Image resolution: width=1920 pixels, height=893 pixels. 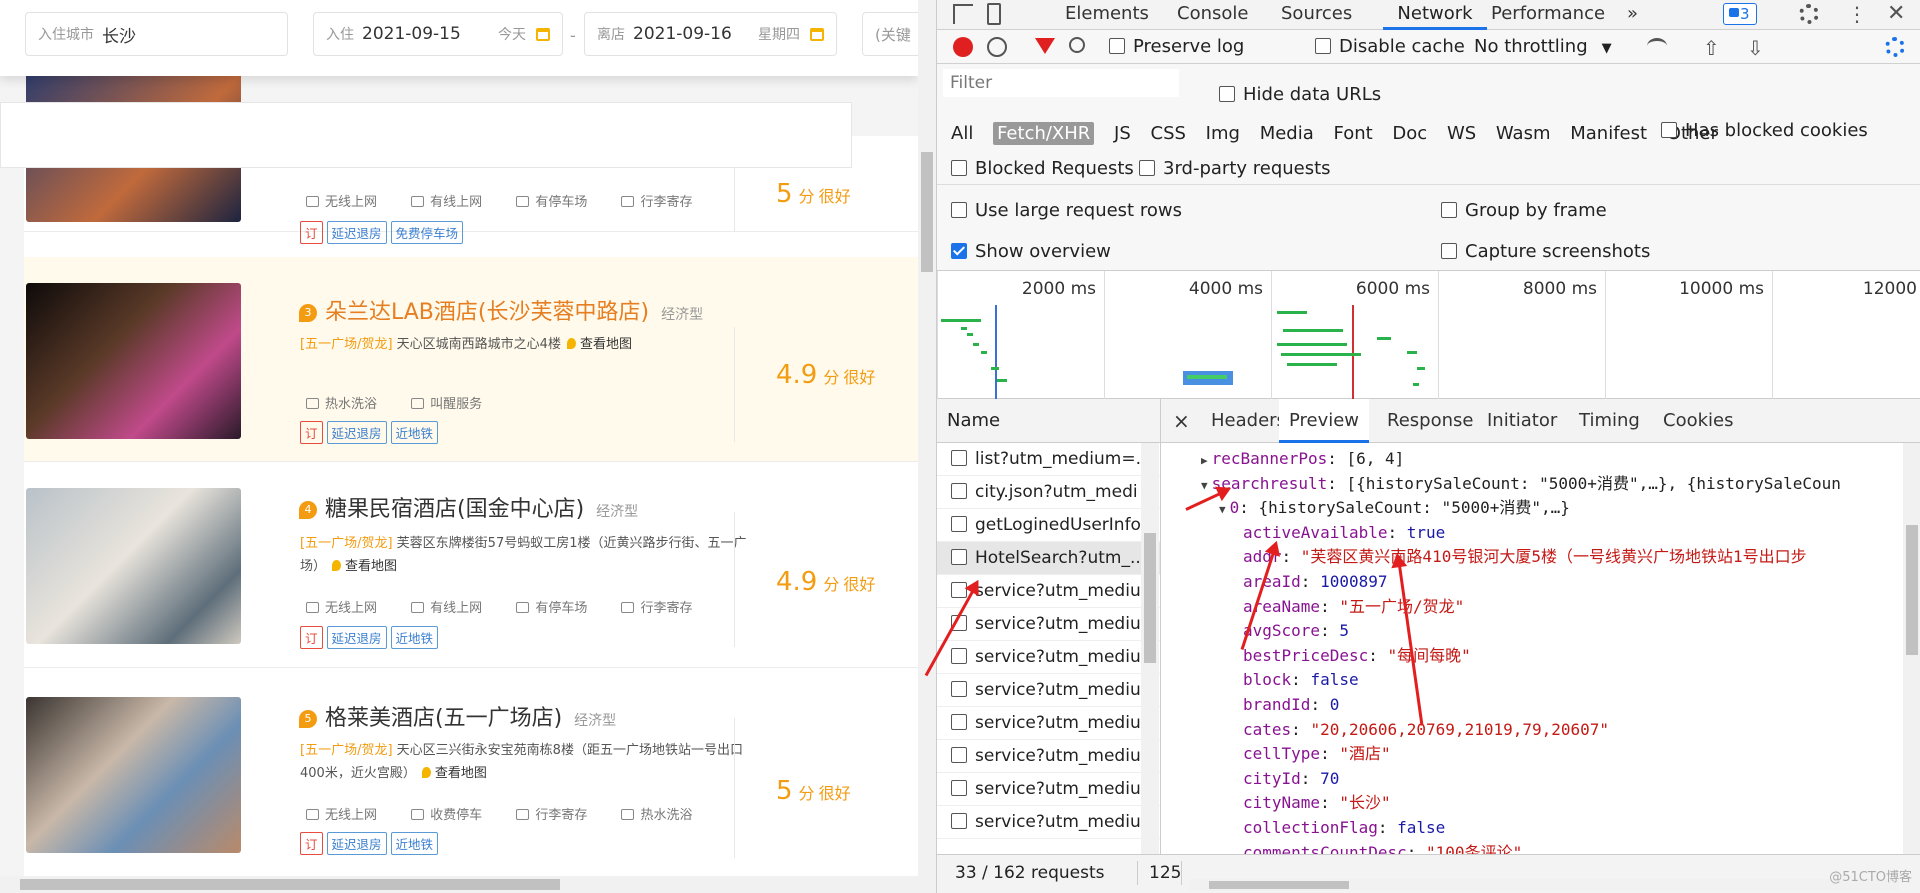 What do you see at coordinates (1409, 133) in the screenshot?
I see `filter-doc: Doc` at bounding box center [1409, 133].